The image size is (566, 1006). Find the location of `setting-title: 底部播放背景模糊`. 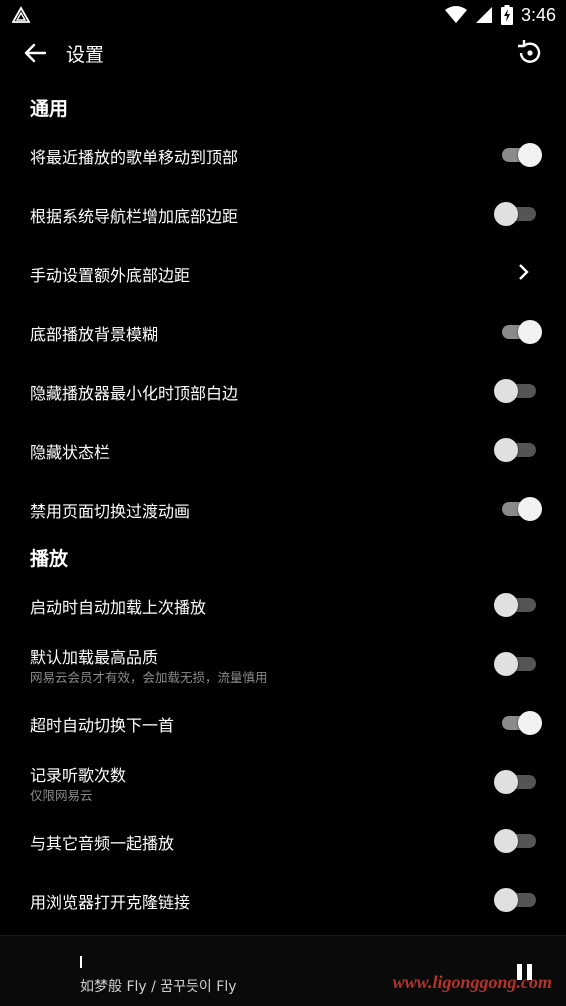

setting-title: 底部播放背景模糊 is located at coordinates (94, 334).